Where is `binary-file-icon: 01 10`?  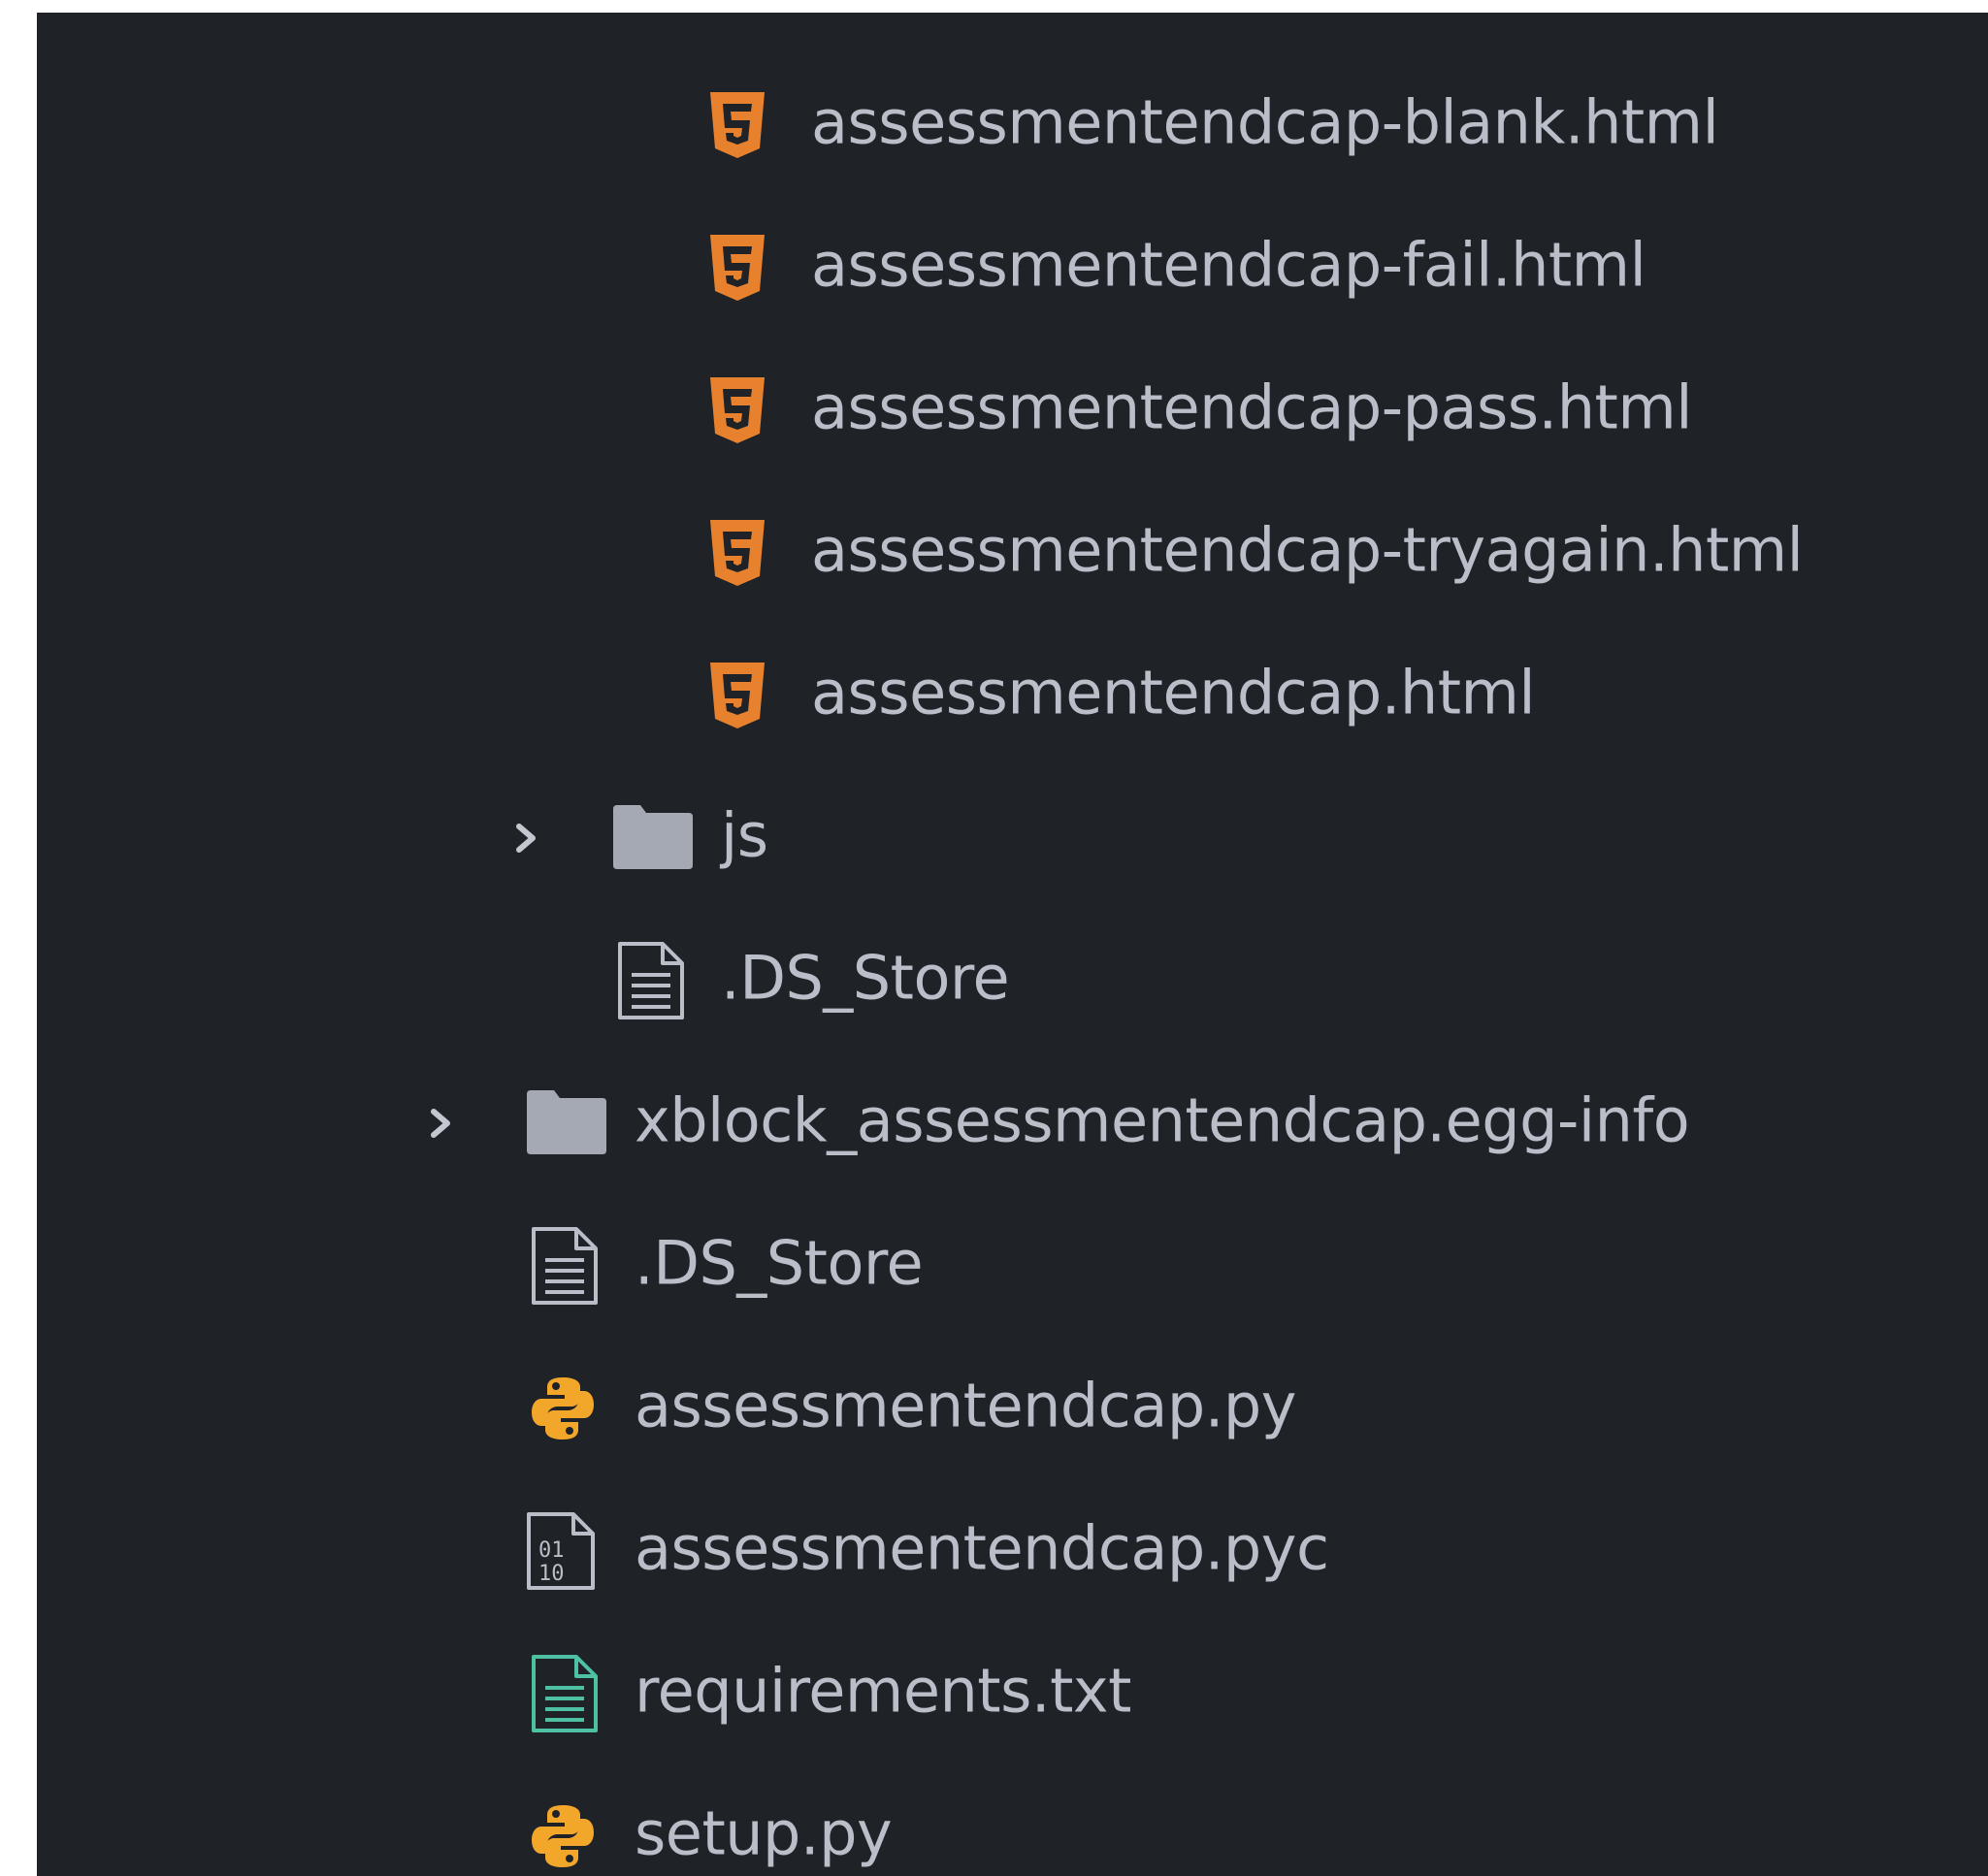
binary-file-icon: 01 10 is located at coordinates (561, 1553).